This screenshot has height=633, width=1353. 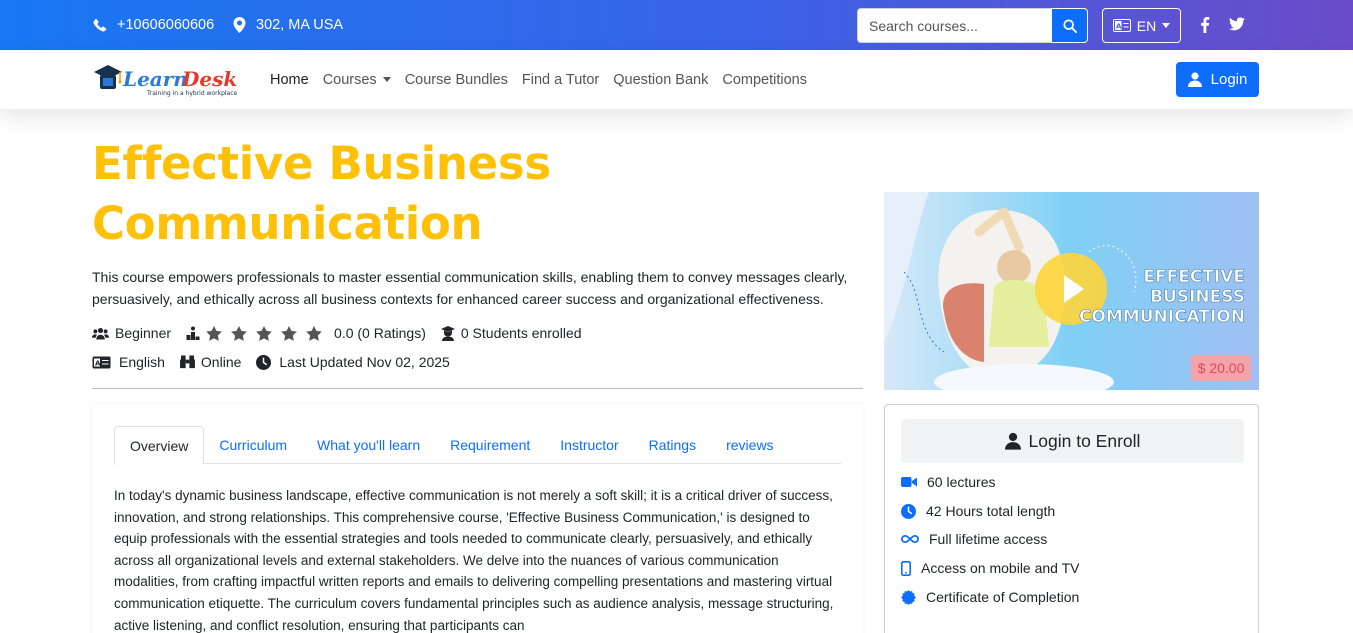 I want to click on star-rating, so click(x=267, y=333).